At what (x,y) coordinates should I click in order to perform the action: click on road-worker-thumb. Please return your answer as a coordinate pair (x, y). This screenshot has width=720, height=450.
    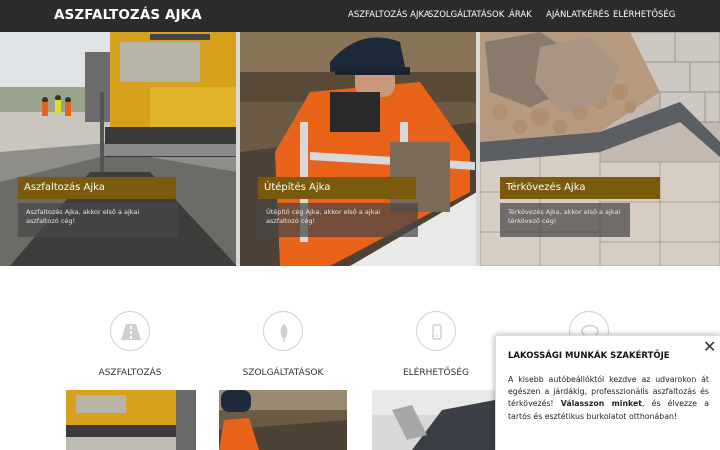
    Looking at the image, I should click on (283, 420).